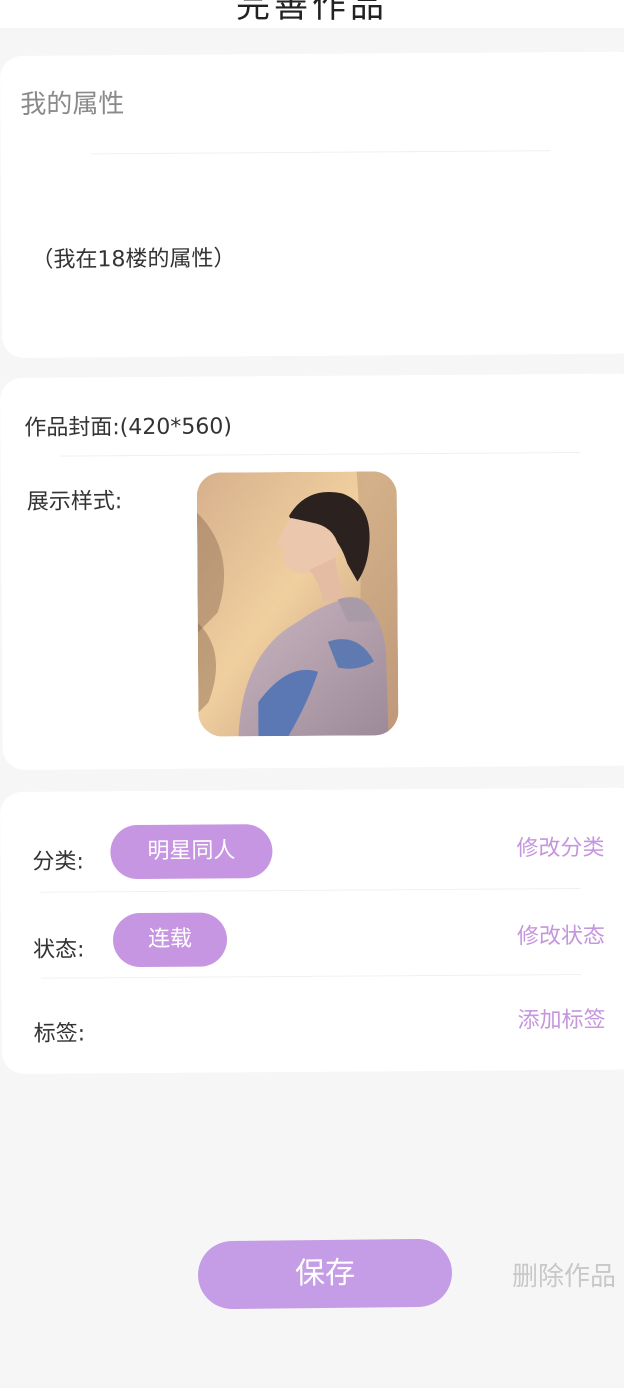  What do you see at coordinates (325, 1274) in the screenshot?
I see `save-button: 保存` at bounding box center [325, 1274].